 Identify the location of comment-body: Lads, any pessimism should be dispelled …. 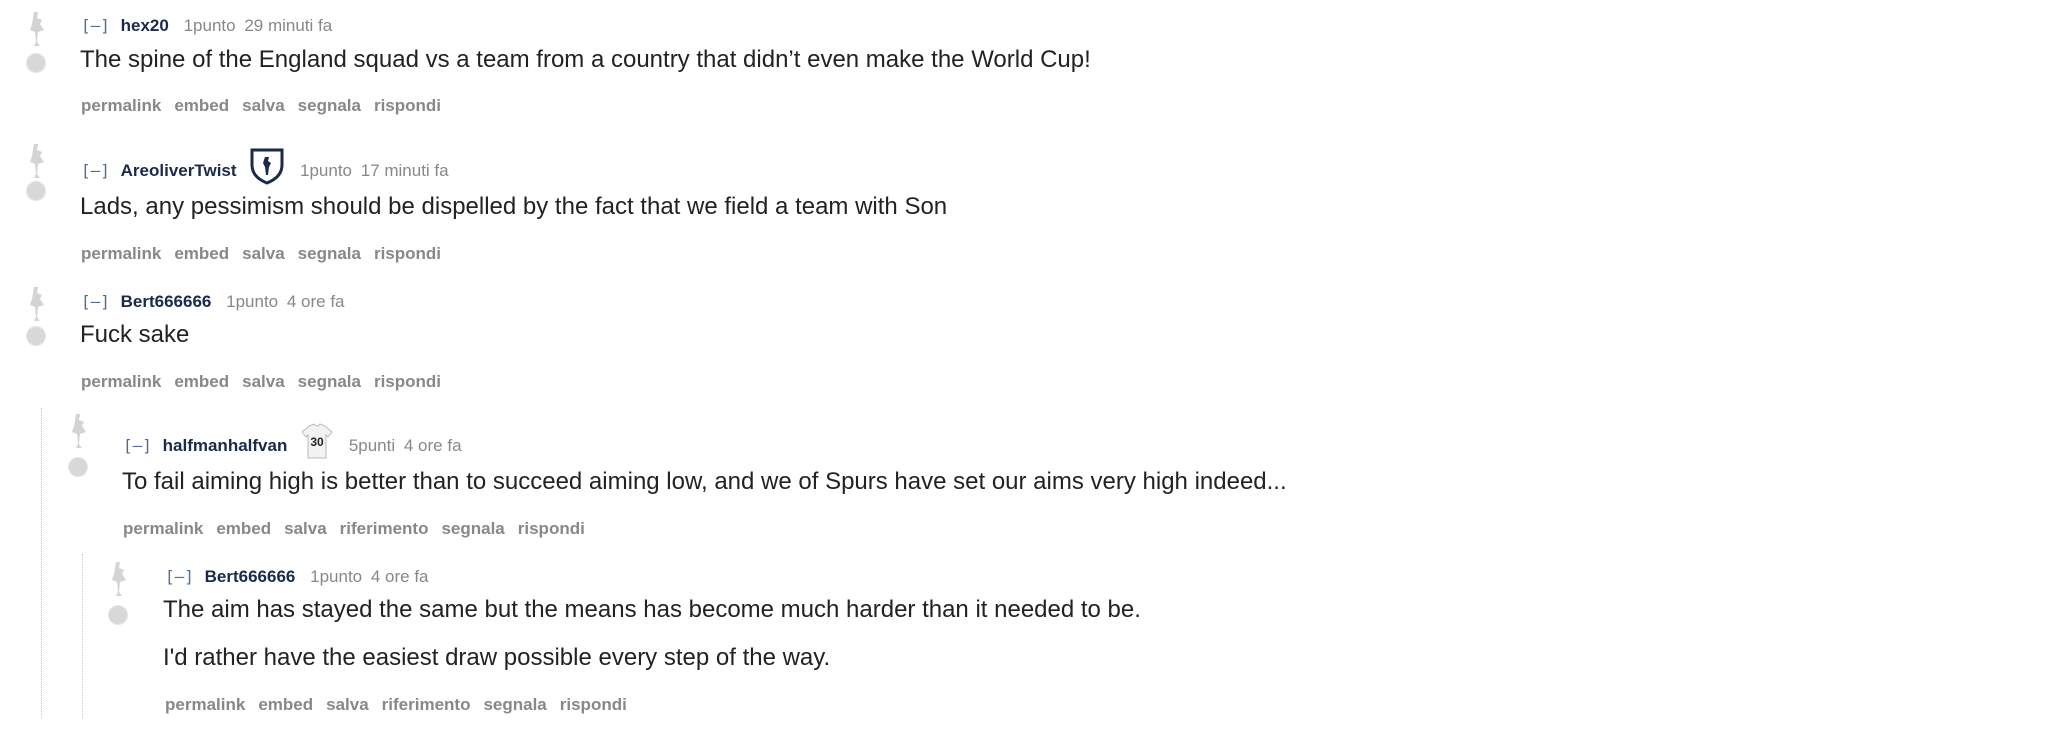
(514, 206).